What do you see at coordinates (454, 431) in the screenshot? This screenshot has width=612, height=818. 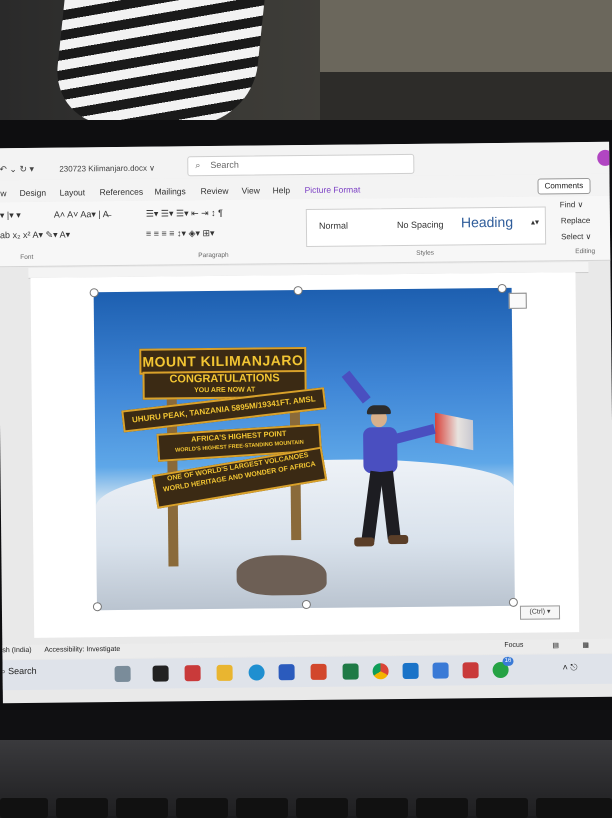 I see `prayer-flag` at bounding box center [454, 431].